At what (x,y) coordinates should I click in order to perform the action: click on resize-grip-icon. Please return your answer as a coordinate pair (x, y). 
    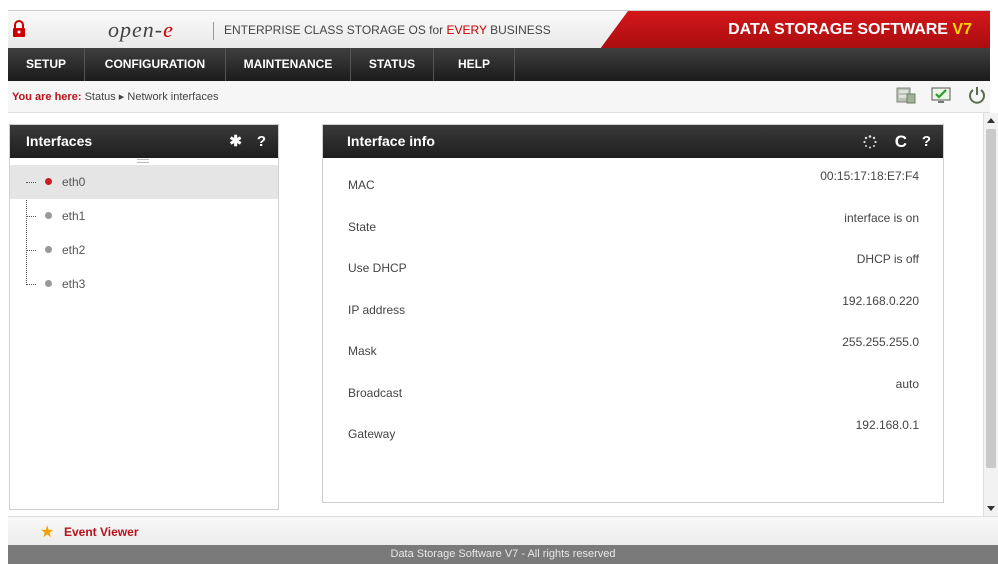
    Looking at the image, I should click on (143, 161).